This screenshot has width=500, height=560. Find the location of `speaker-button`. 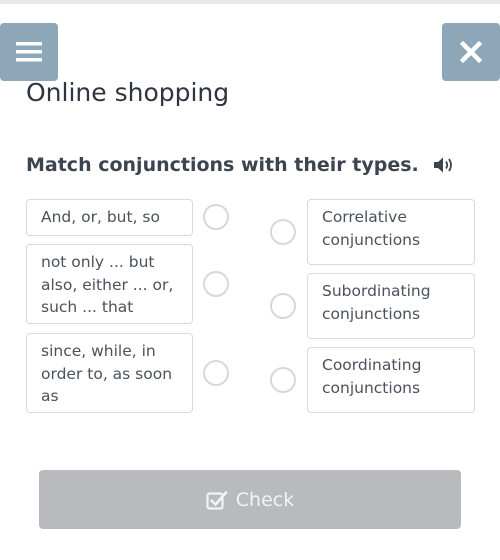

speaker-button is located at coordinates (444, 165).